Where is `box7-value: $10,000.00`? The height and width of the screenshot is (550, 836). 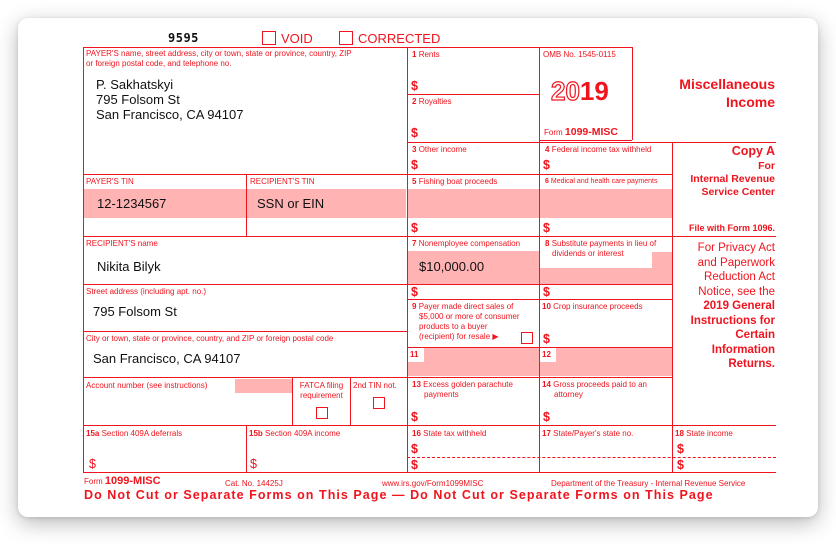
box7-value: $10,000.00 is located at coordinates (451, 267).